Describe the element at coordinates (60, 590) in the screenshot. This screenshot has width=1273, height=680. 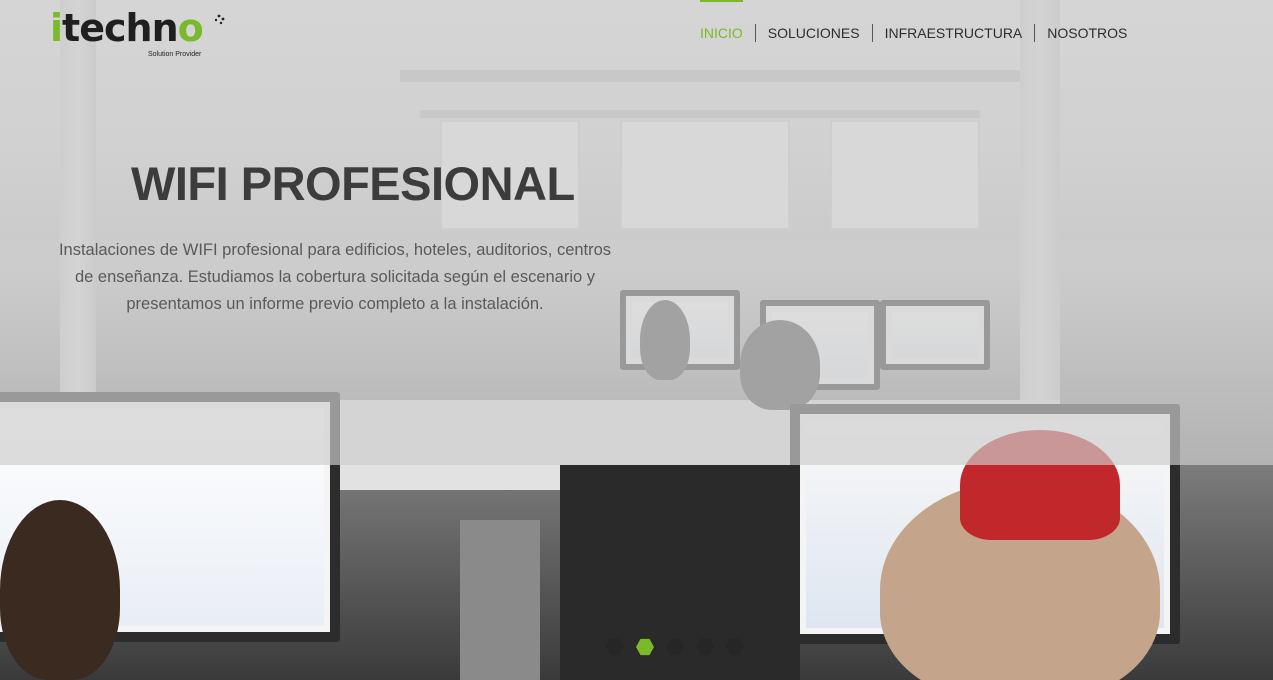
I see `foreground-person-left` at that location.